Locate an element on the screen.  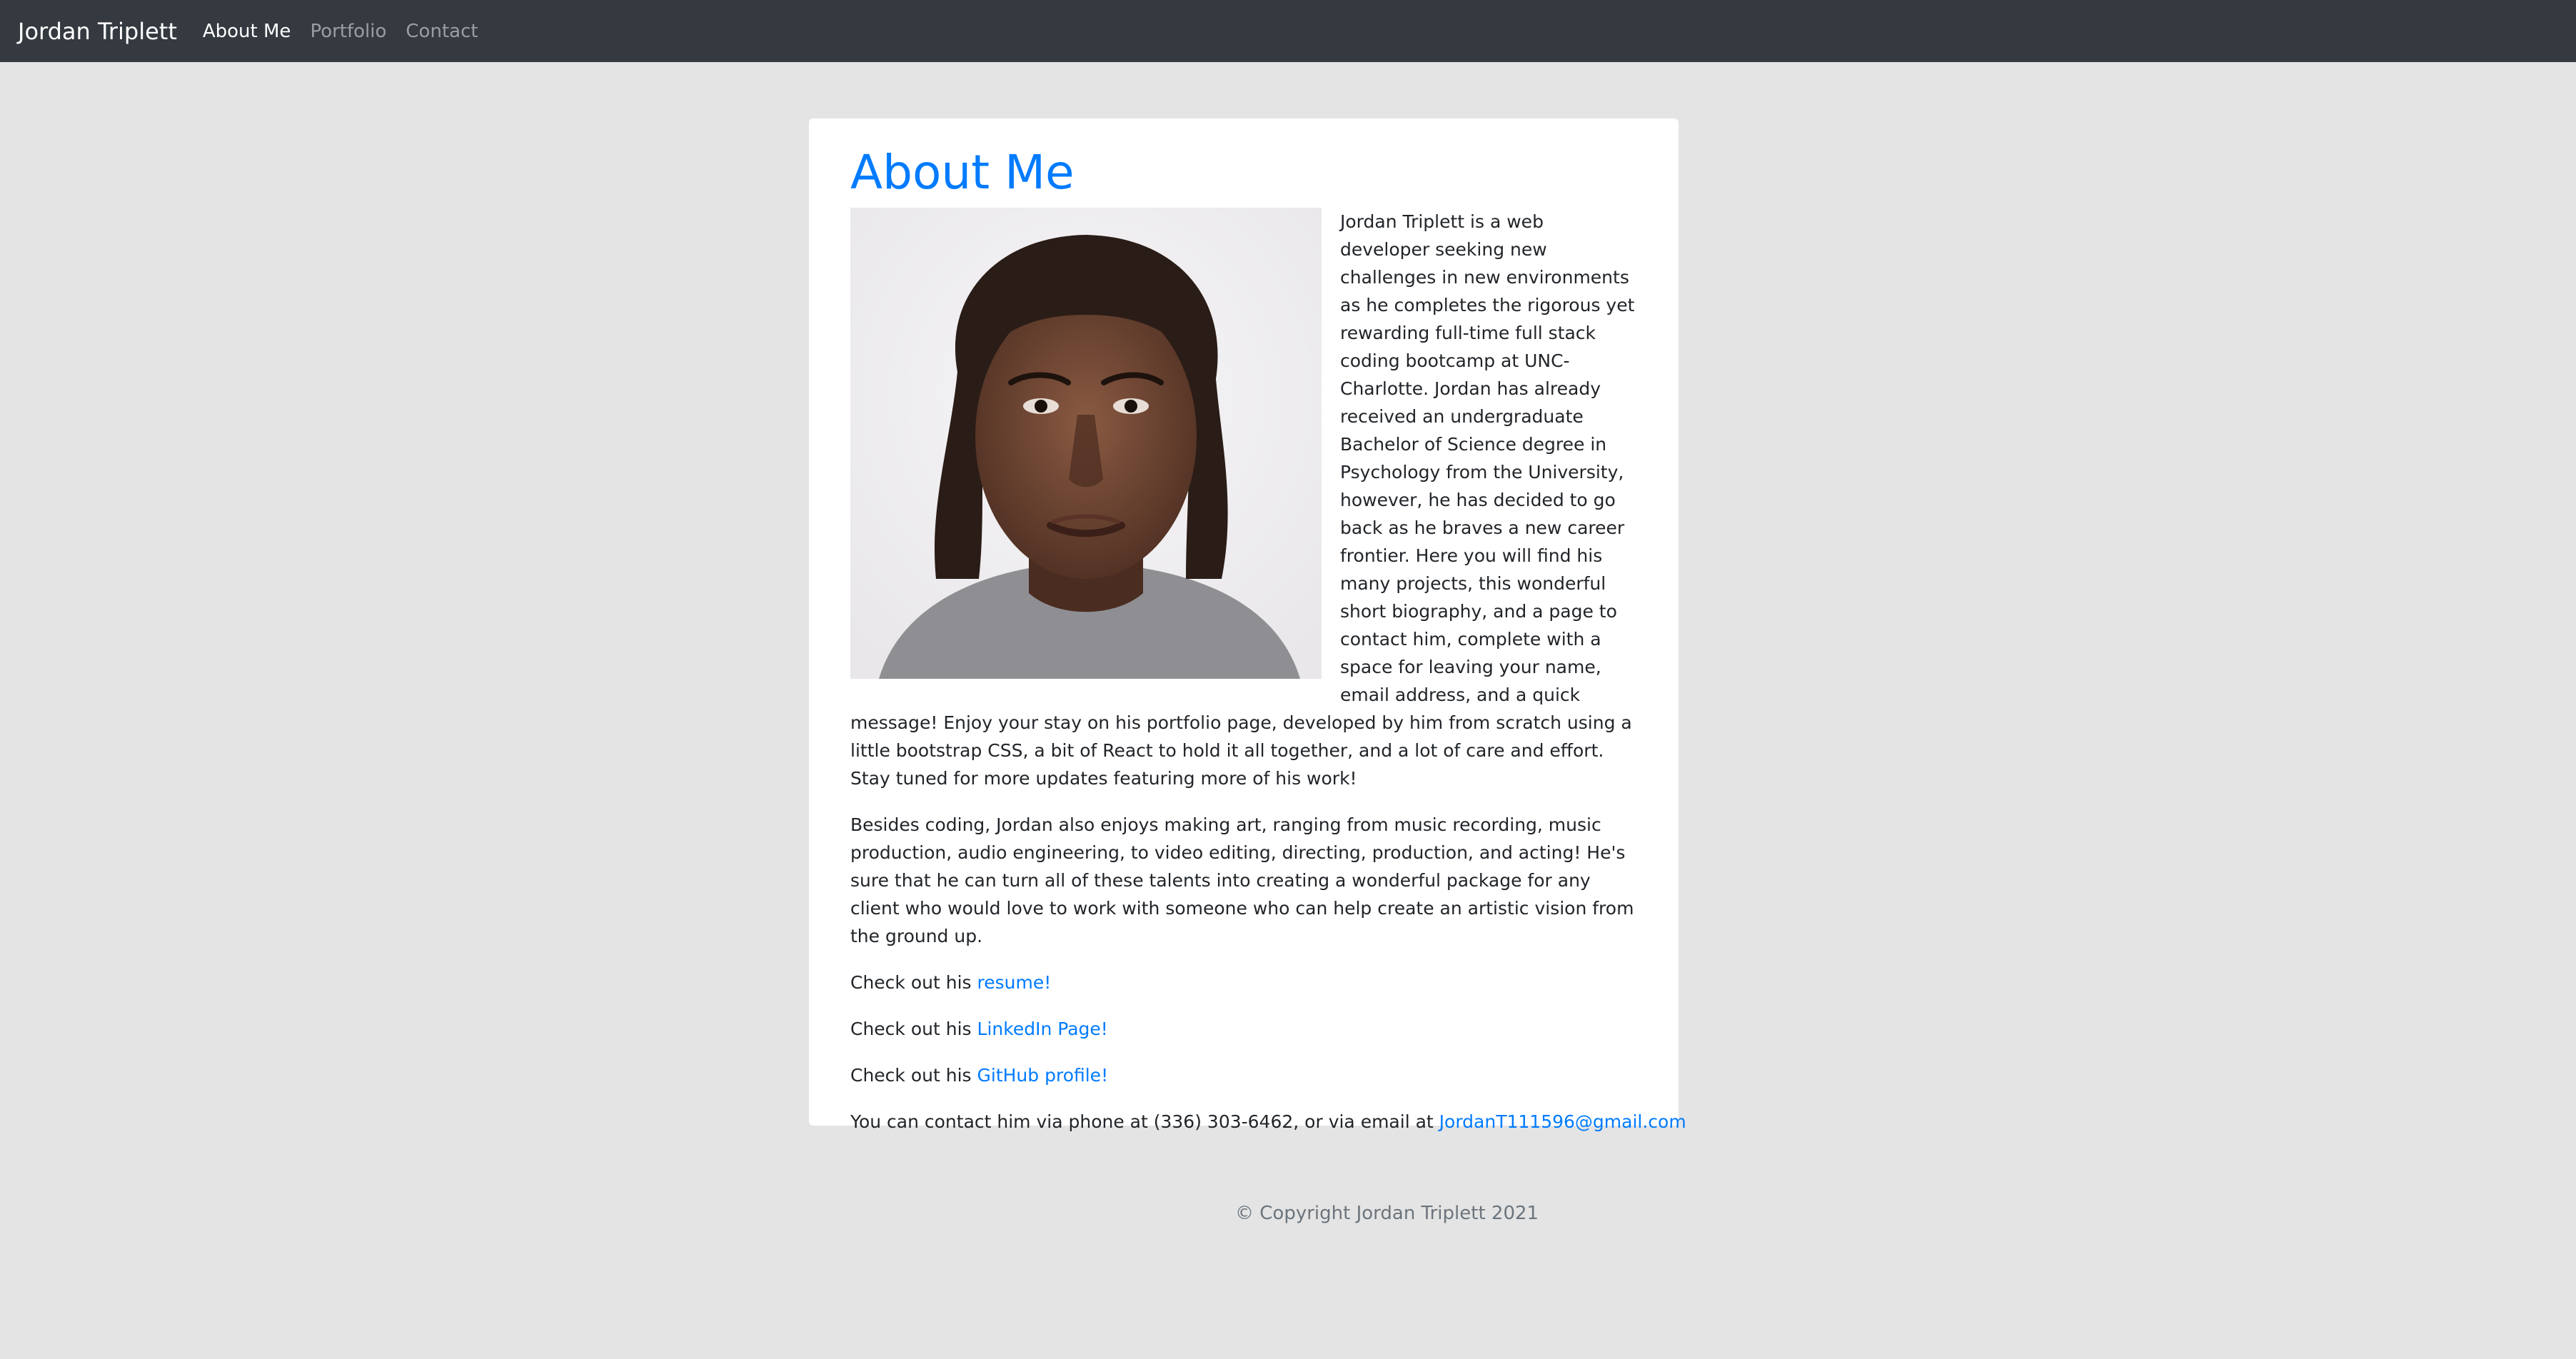
github-prefix: Check out his is located at coordinates (911, 1075).